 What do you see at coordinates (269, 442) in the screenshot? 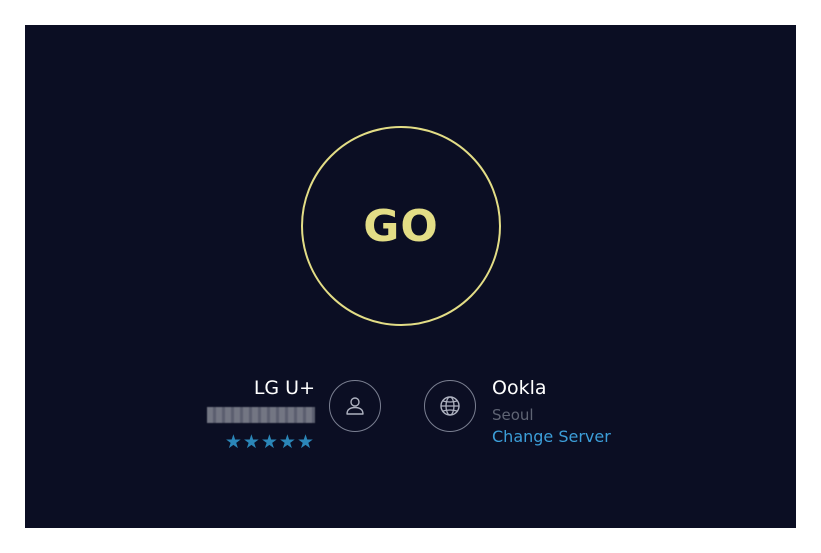
I see `isp-rating-stars: ★★★★★` at bounding box center [269, 442].